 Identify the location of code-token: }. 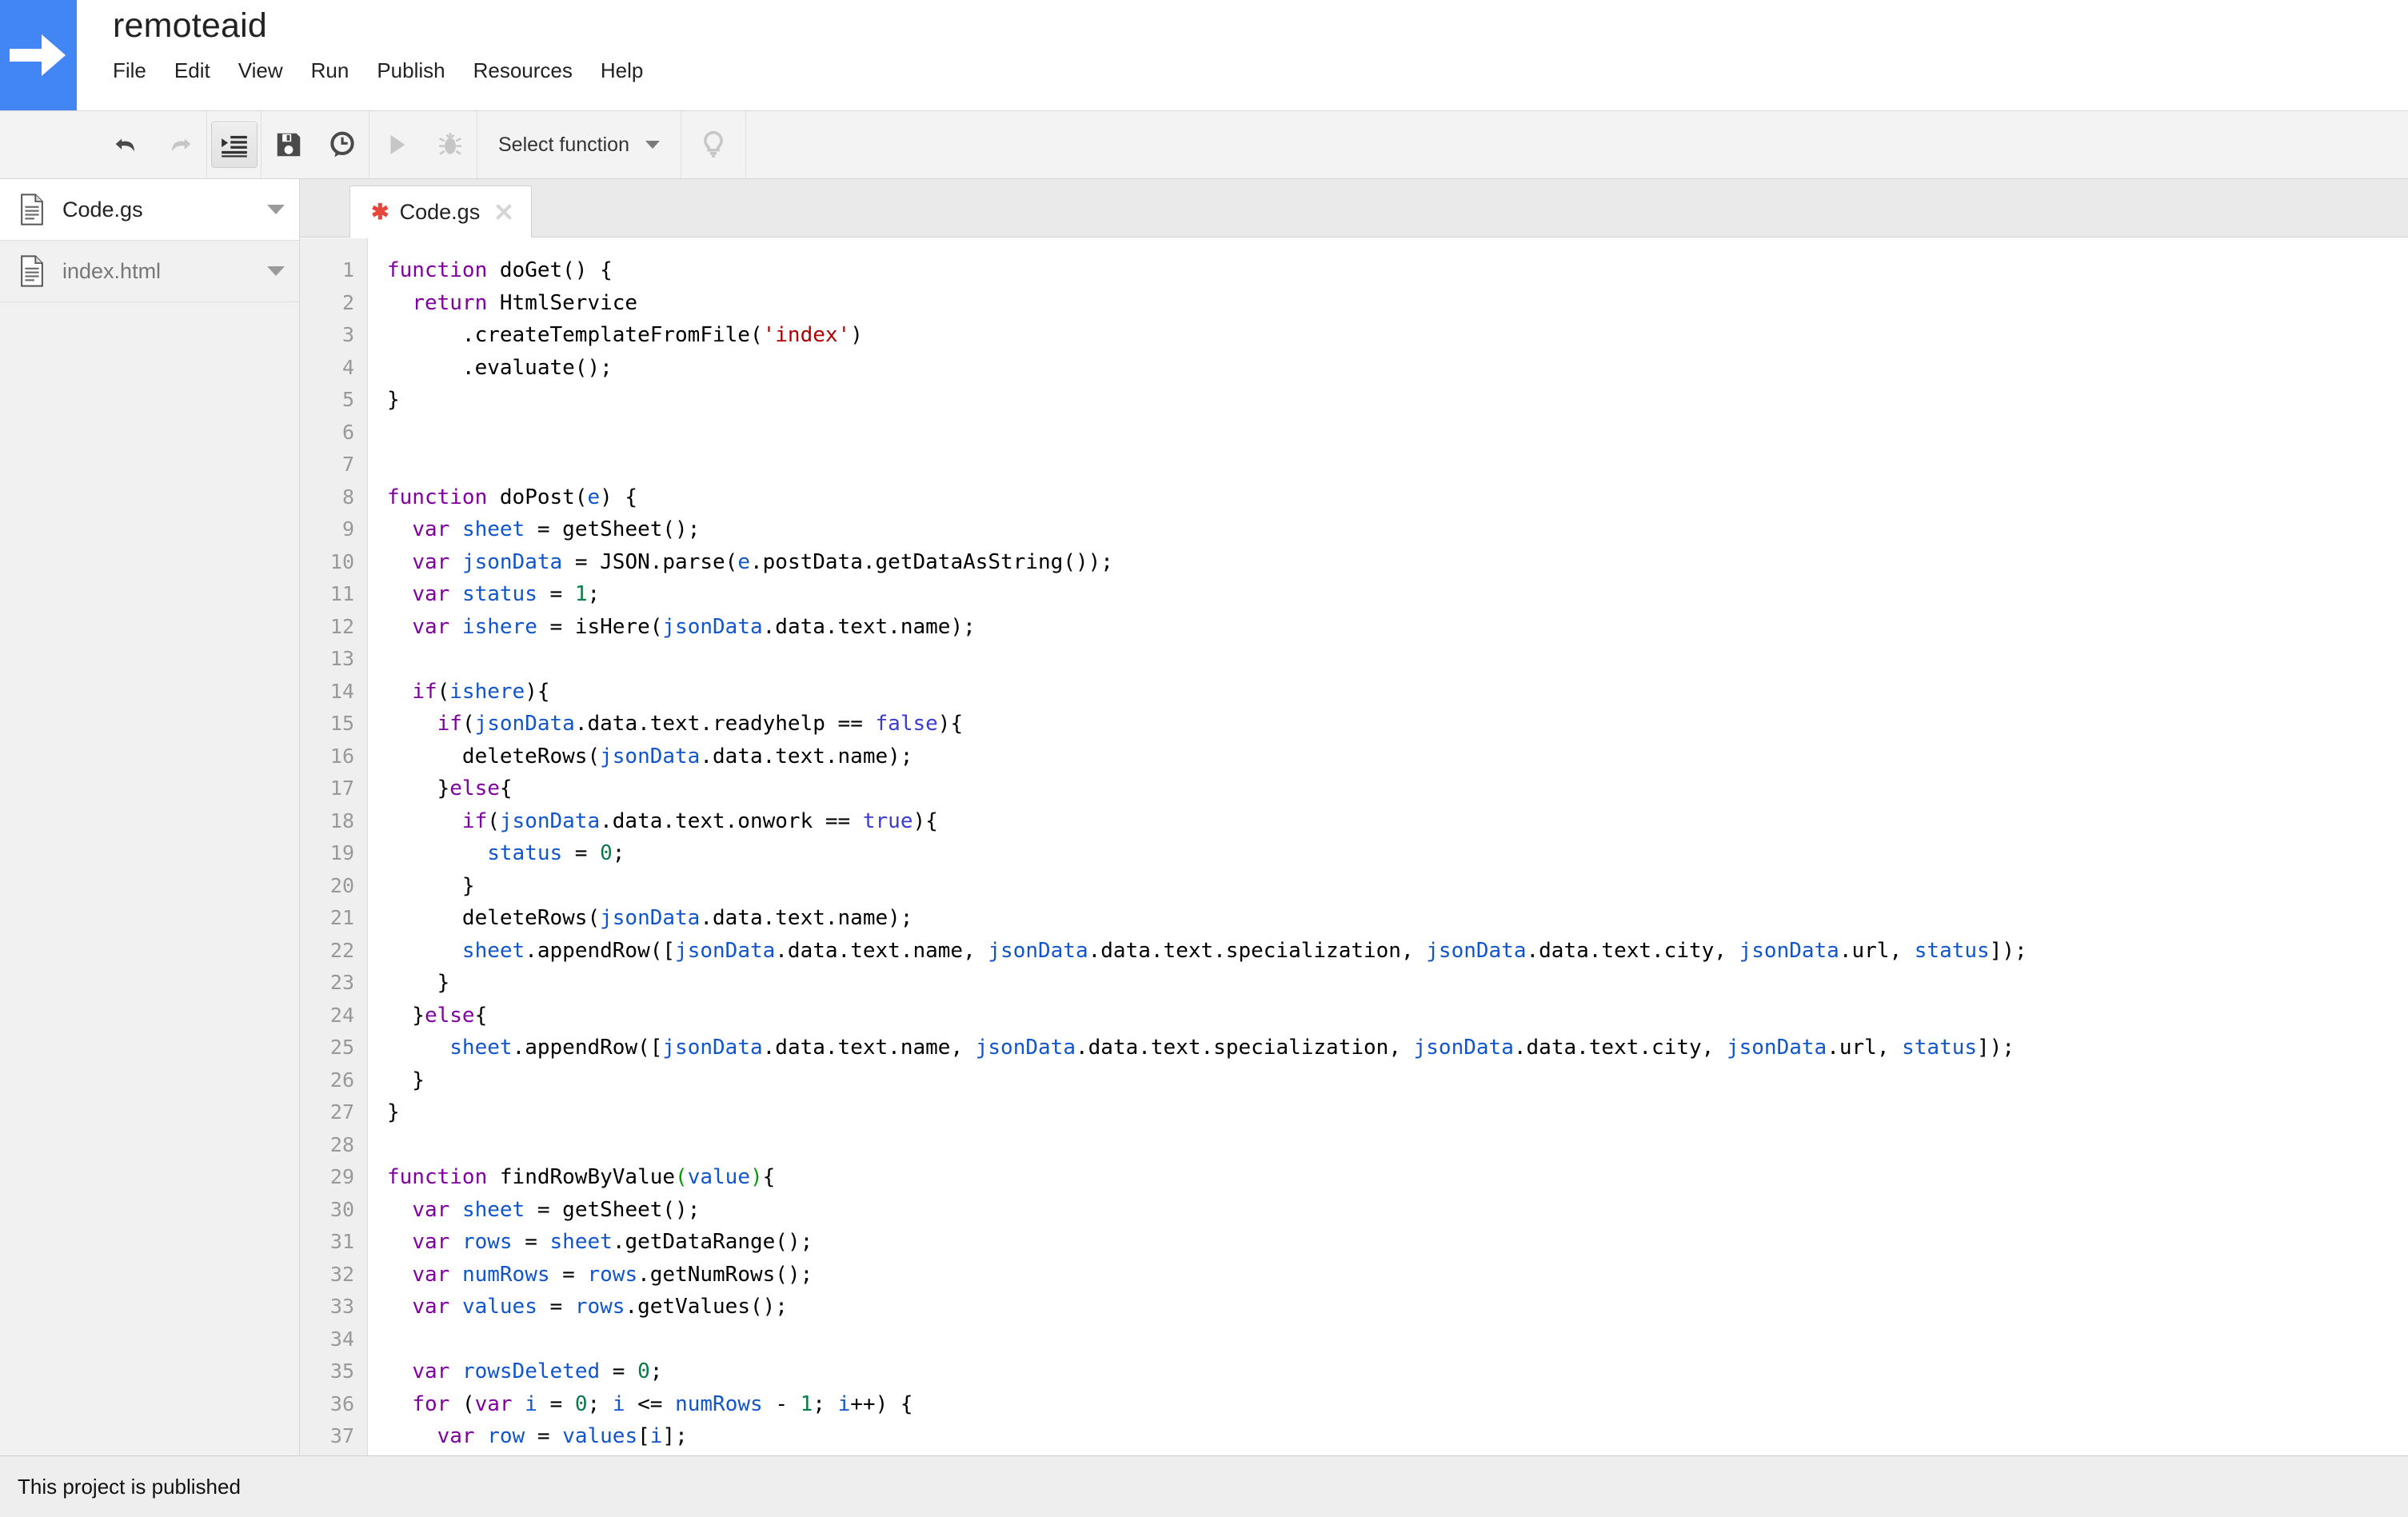
(406, 1080).